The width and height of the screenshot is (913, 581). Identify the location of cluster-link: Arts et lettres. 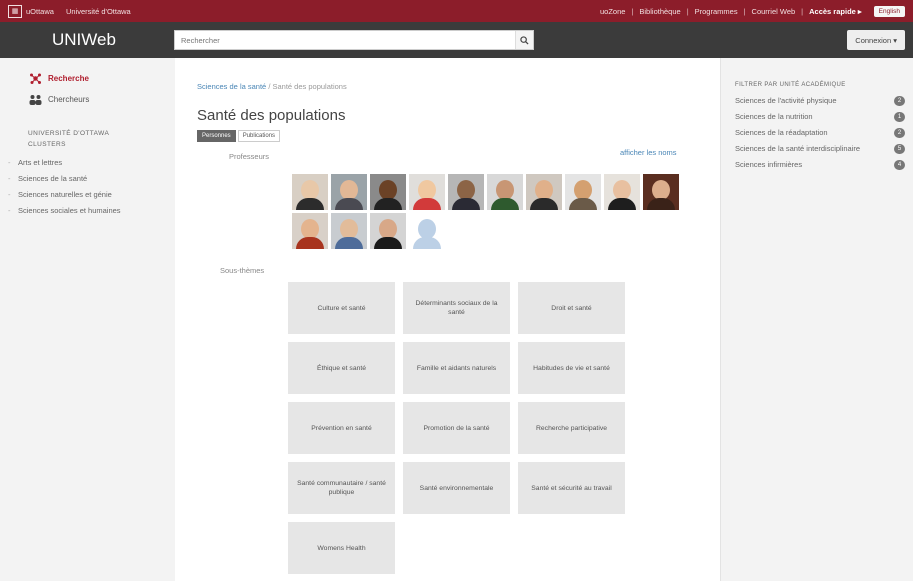
(86, 163).